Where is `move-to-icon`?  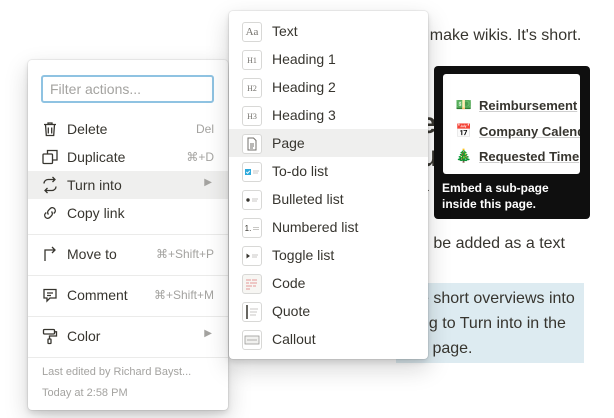
move-to-icon is located at coordinates (50, 254).